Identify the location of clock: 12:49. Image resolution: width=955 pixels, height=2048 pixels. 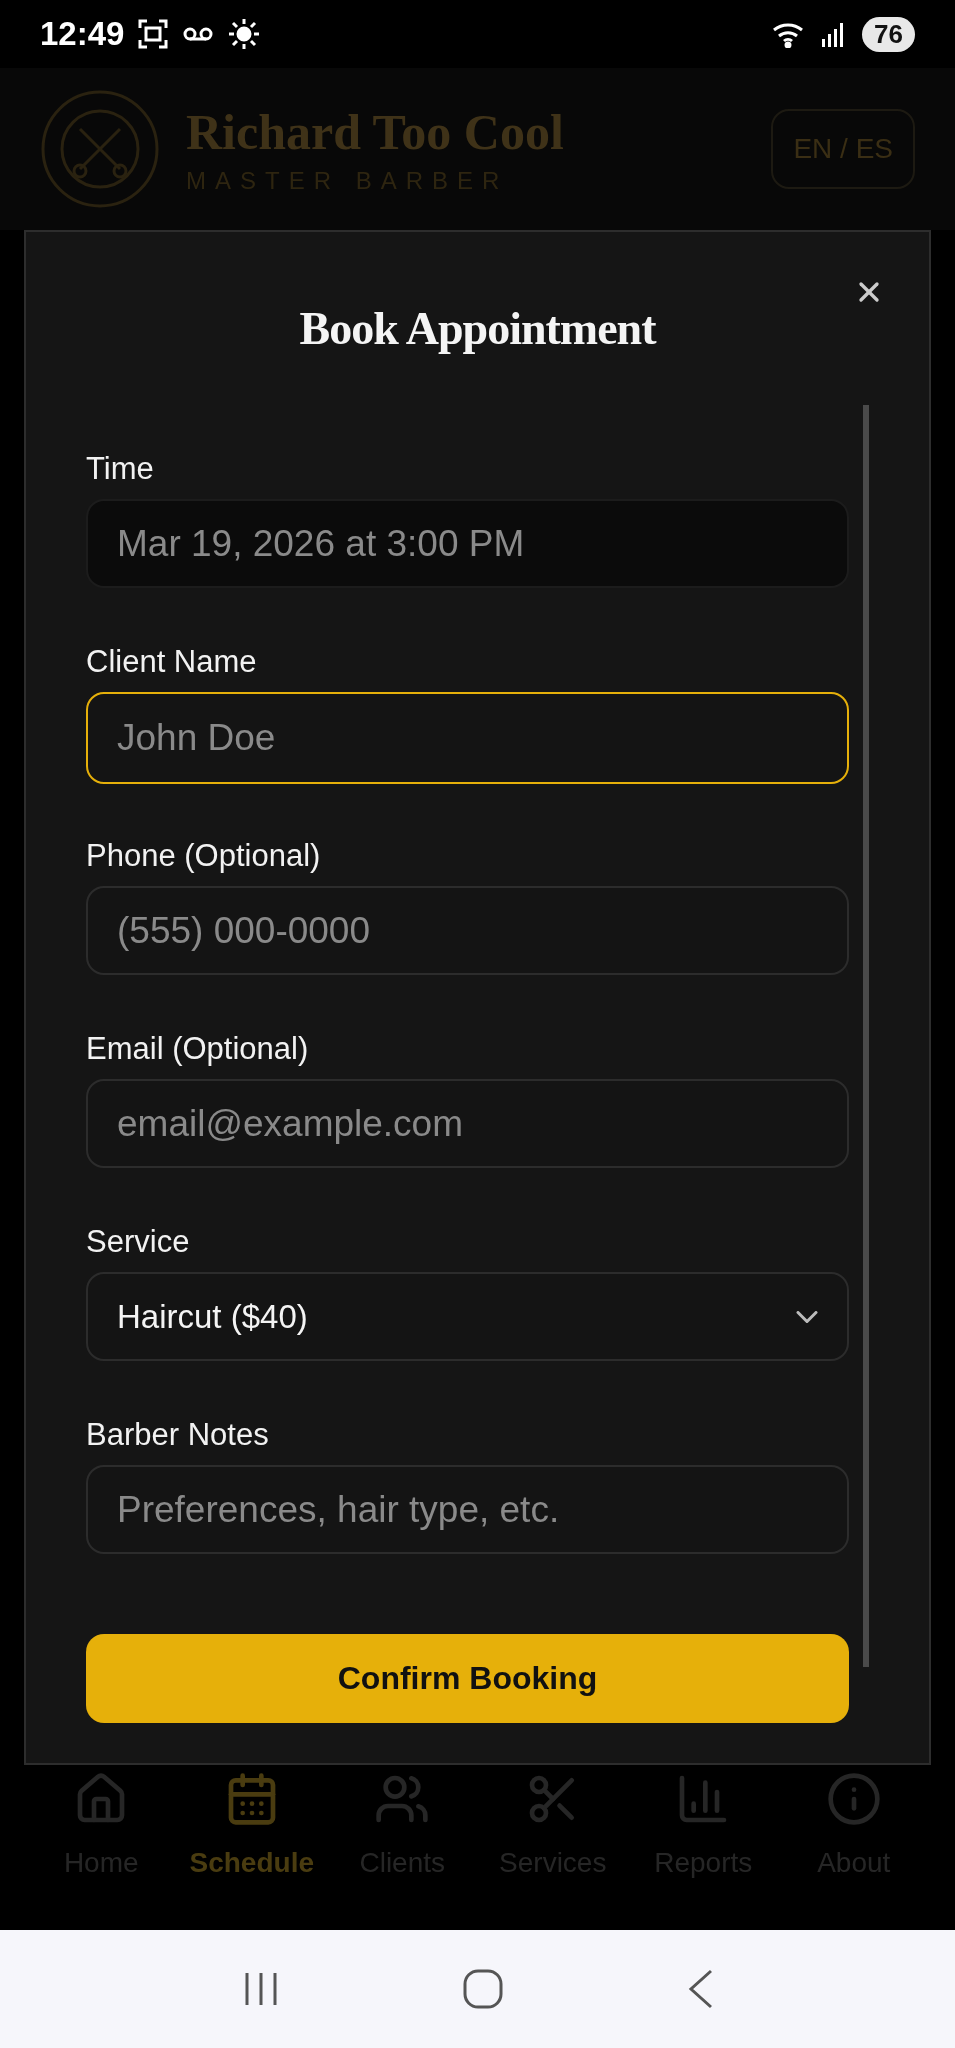
(82, 34).